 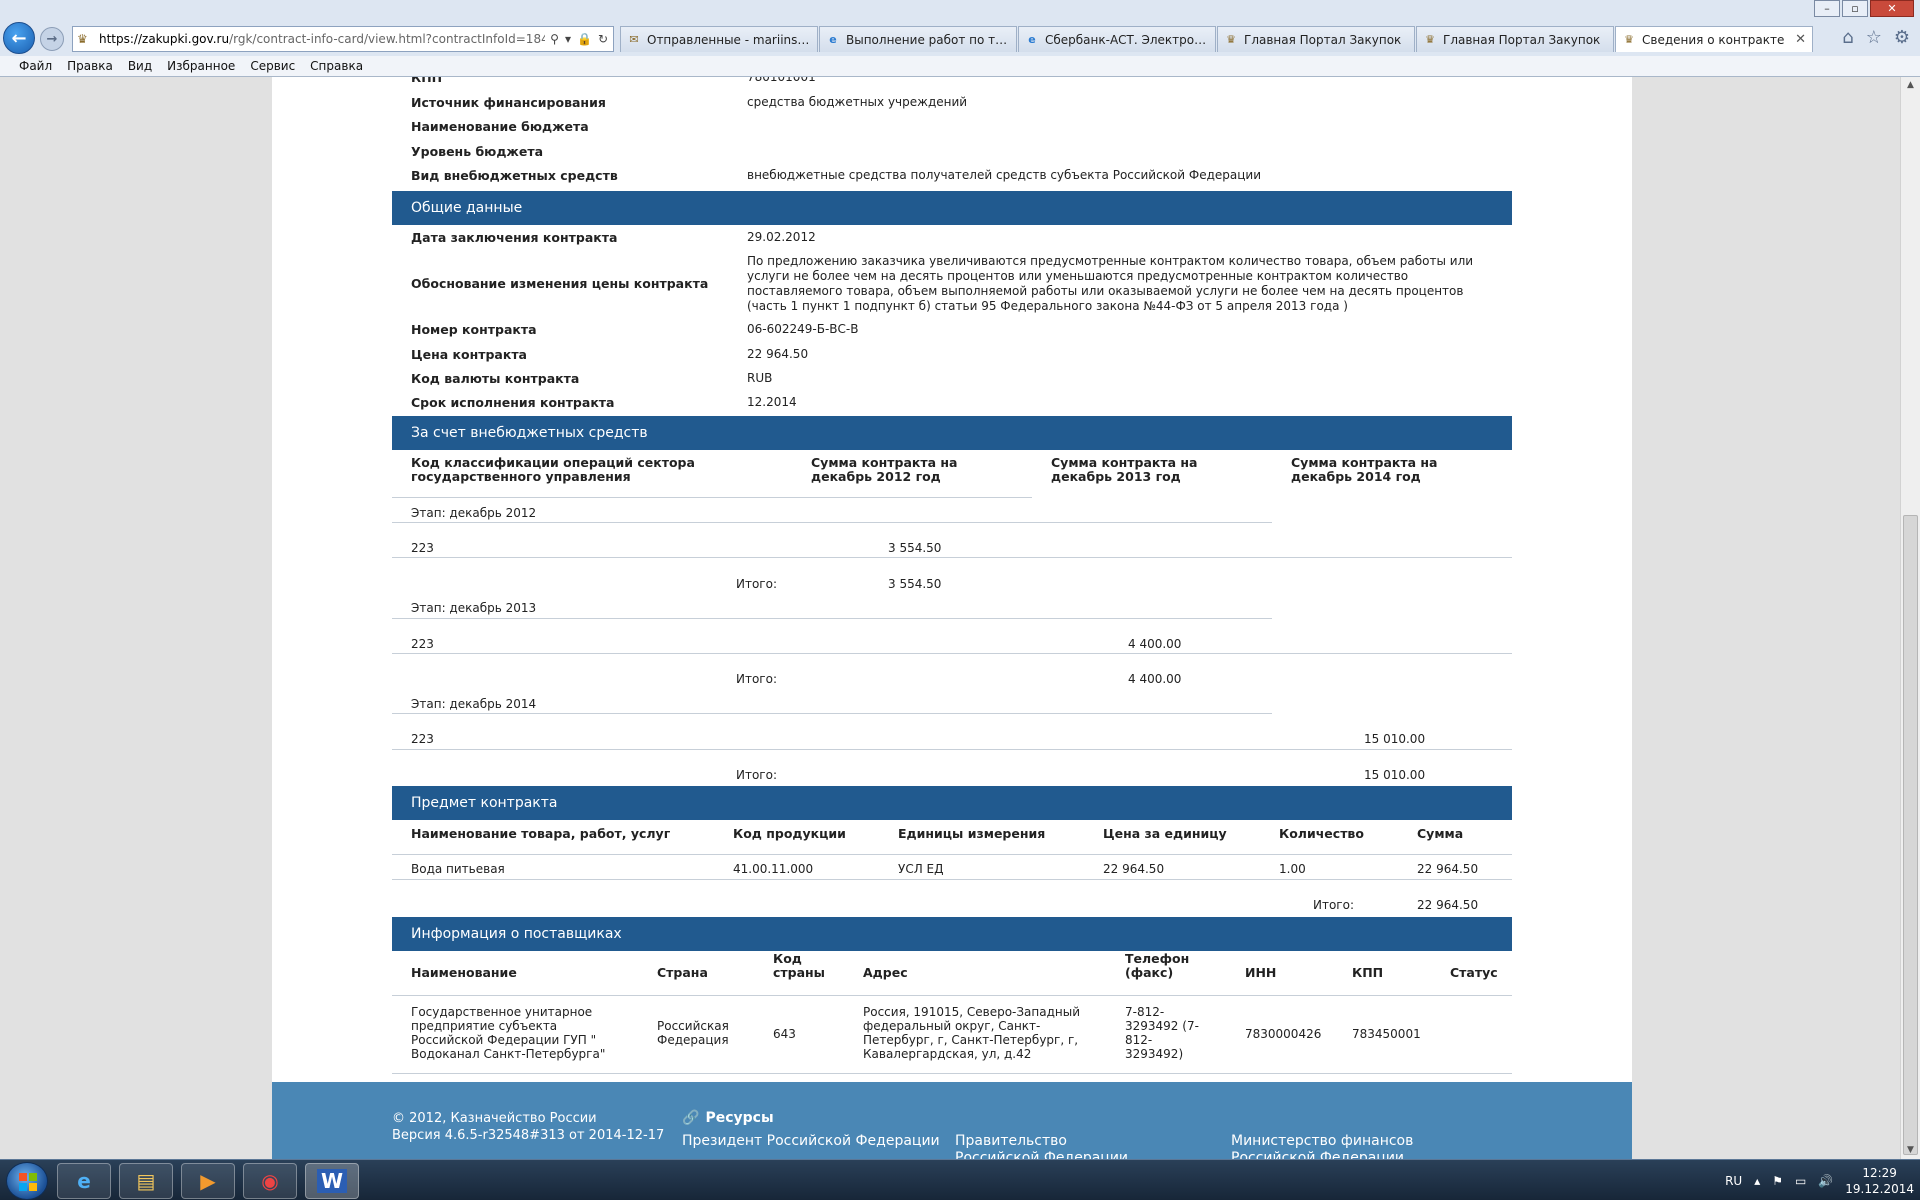 I want to click on arrow-right-icon: →, so click(x=52, y=39).